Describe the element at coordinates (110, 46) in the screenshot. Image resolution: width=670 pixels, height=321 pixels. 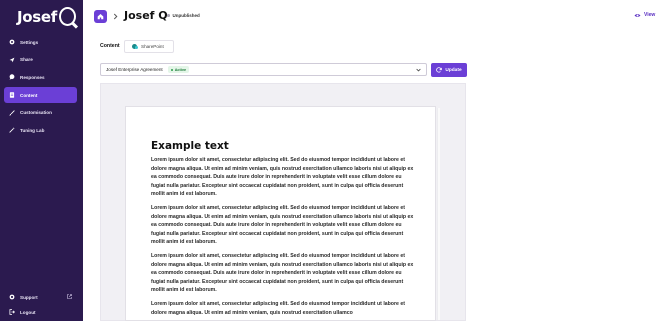
I see `content-label: Content` at that location.